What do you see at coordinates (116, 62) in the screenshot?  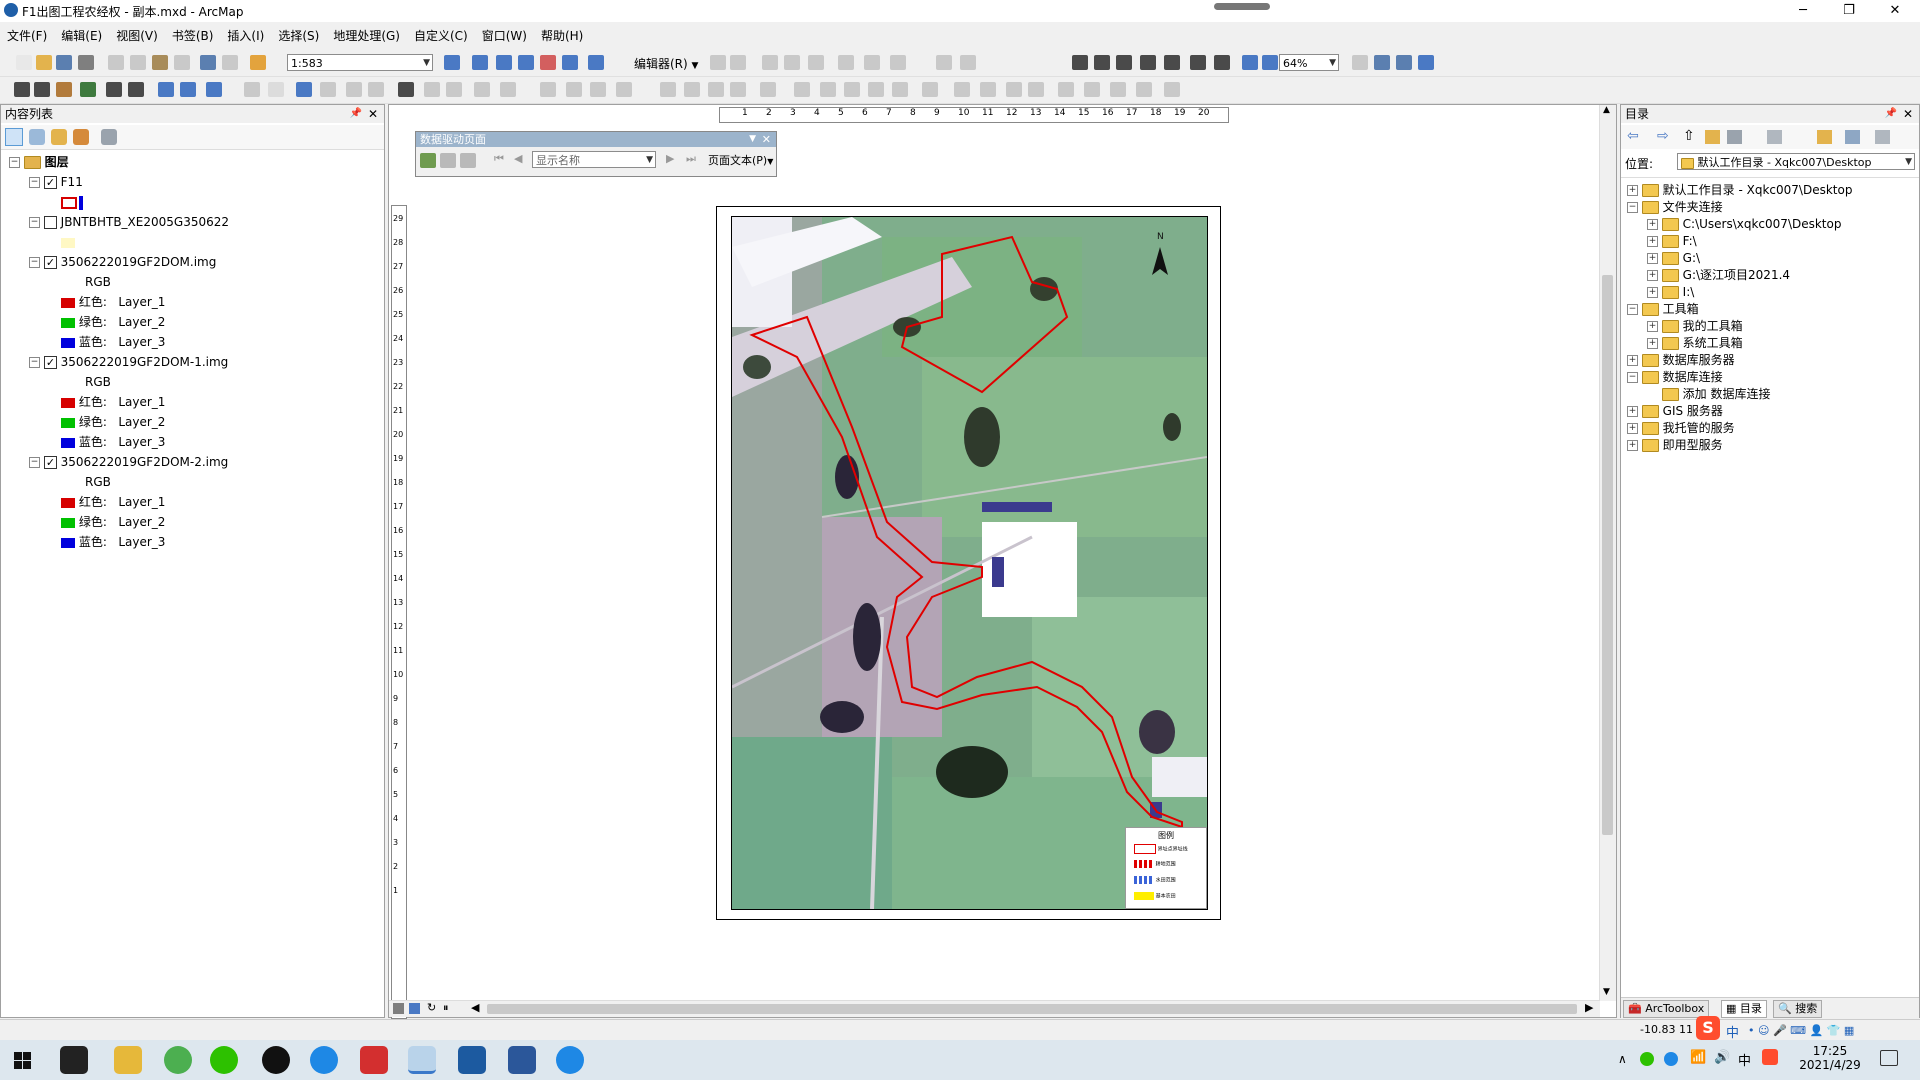 I see `cut-icon` at bounding box center [116, 62].